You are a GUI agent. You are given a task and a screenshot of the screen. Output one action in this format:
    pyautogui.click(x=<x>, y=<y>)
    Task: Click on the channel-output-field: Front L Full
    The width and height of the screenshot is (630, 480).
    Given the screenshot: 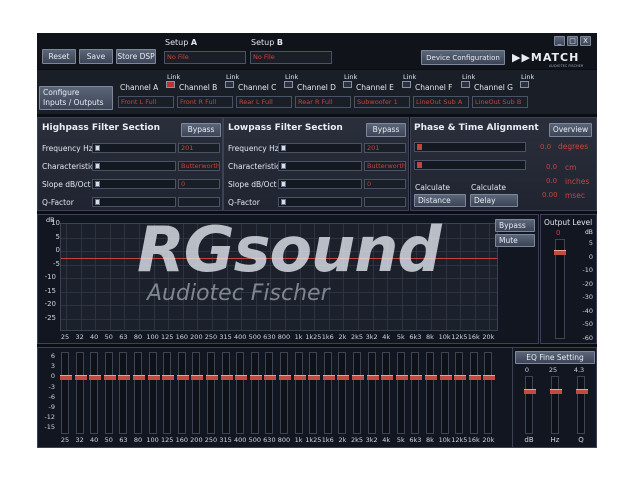 What is the action you would take?
    pyautogui.click(x=146, y=102)
    